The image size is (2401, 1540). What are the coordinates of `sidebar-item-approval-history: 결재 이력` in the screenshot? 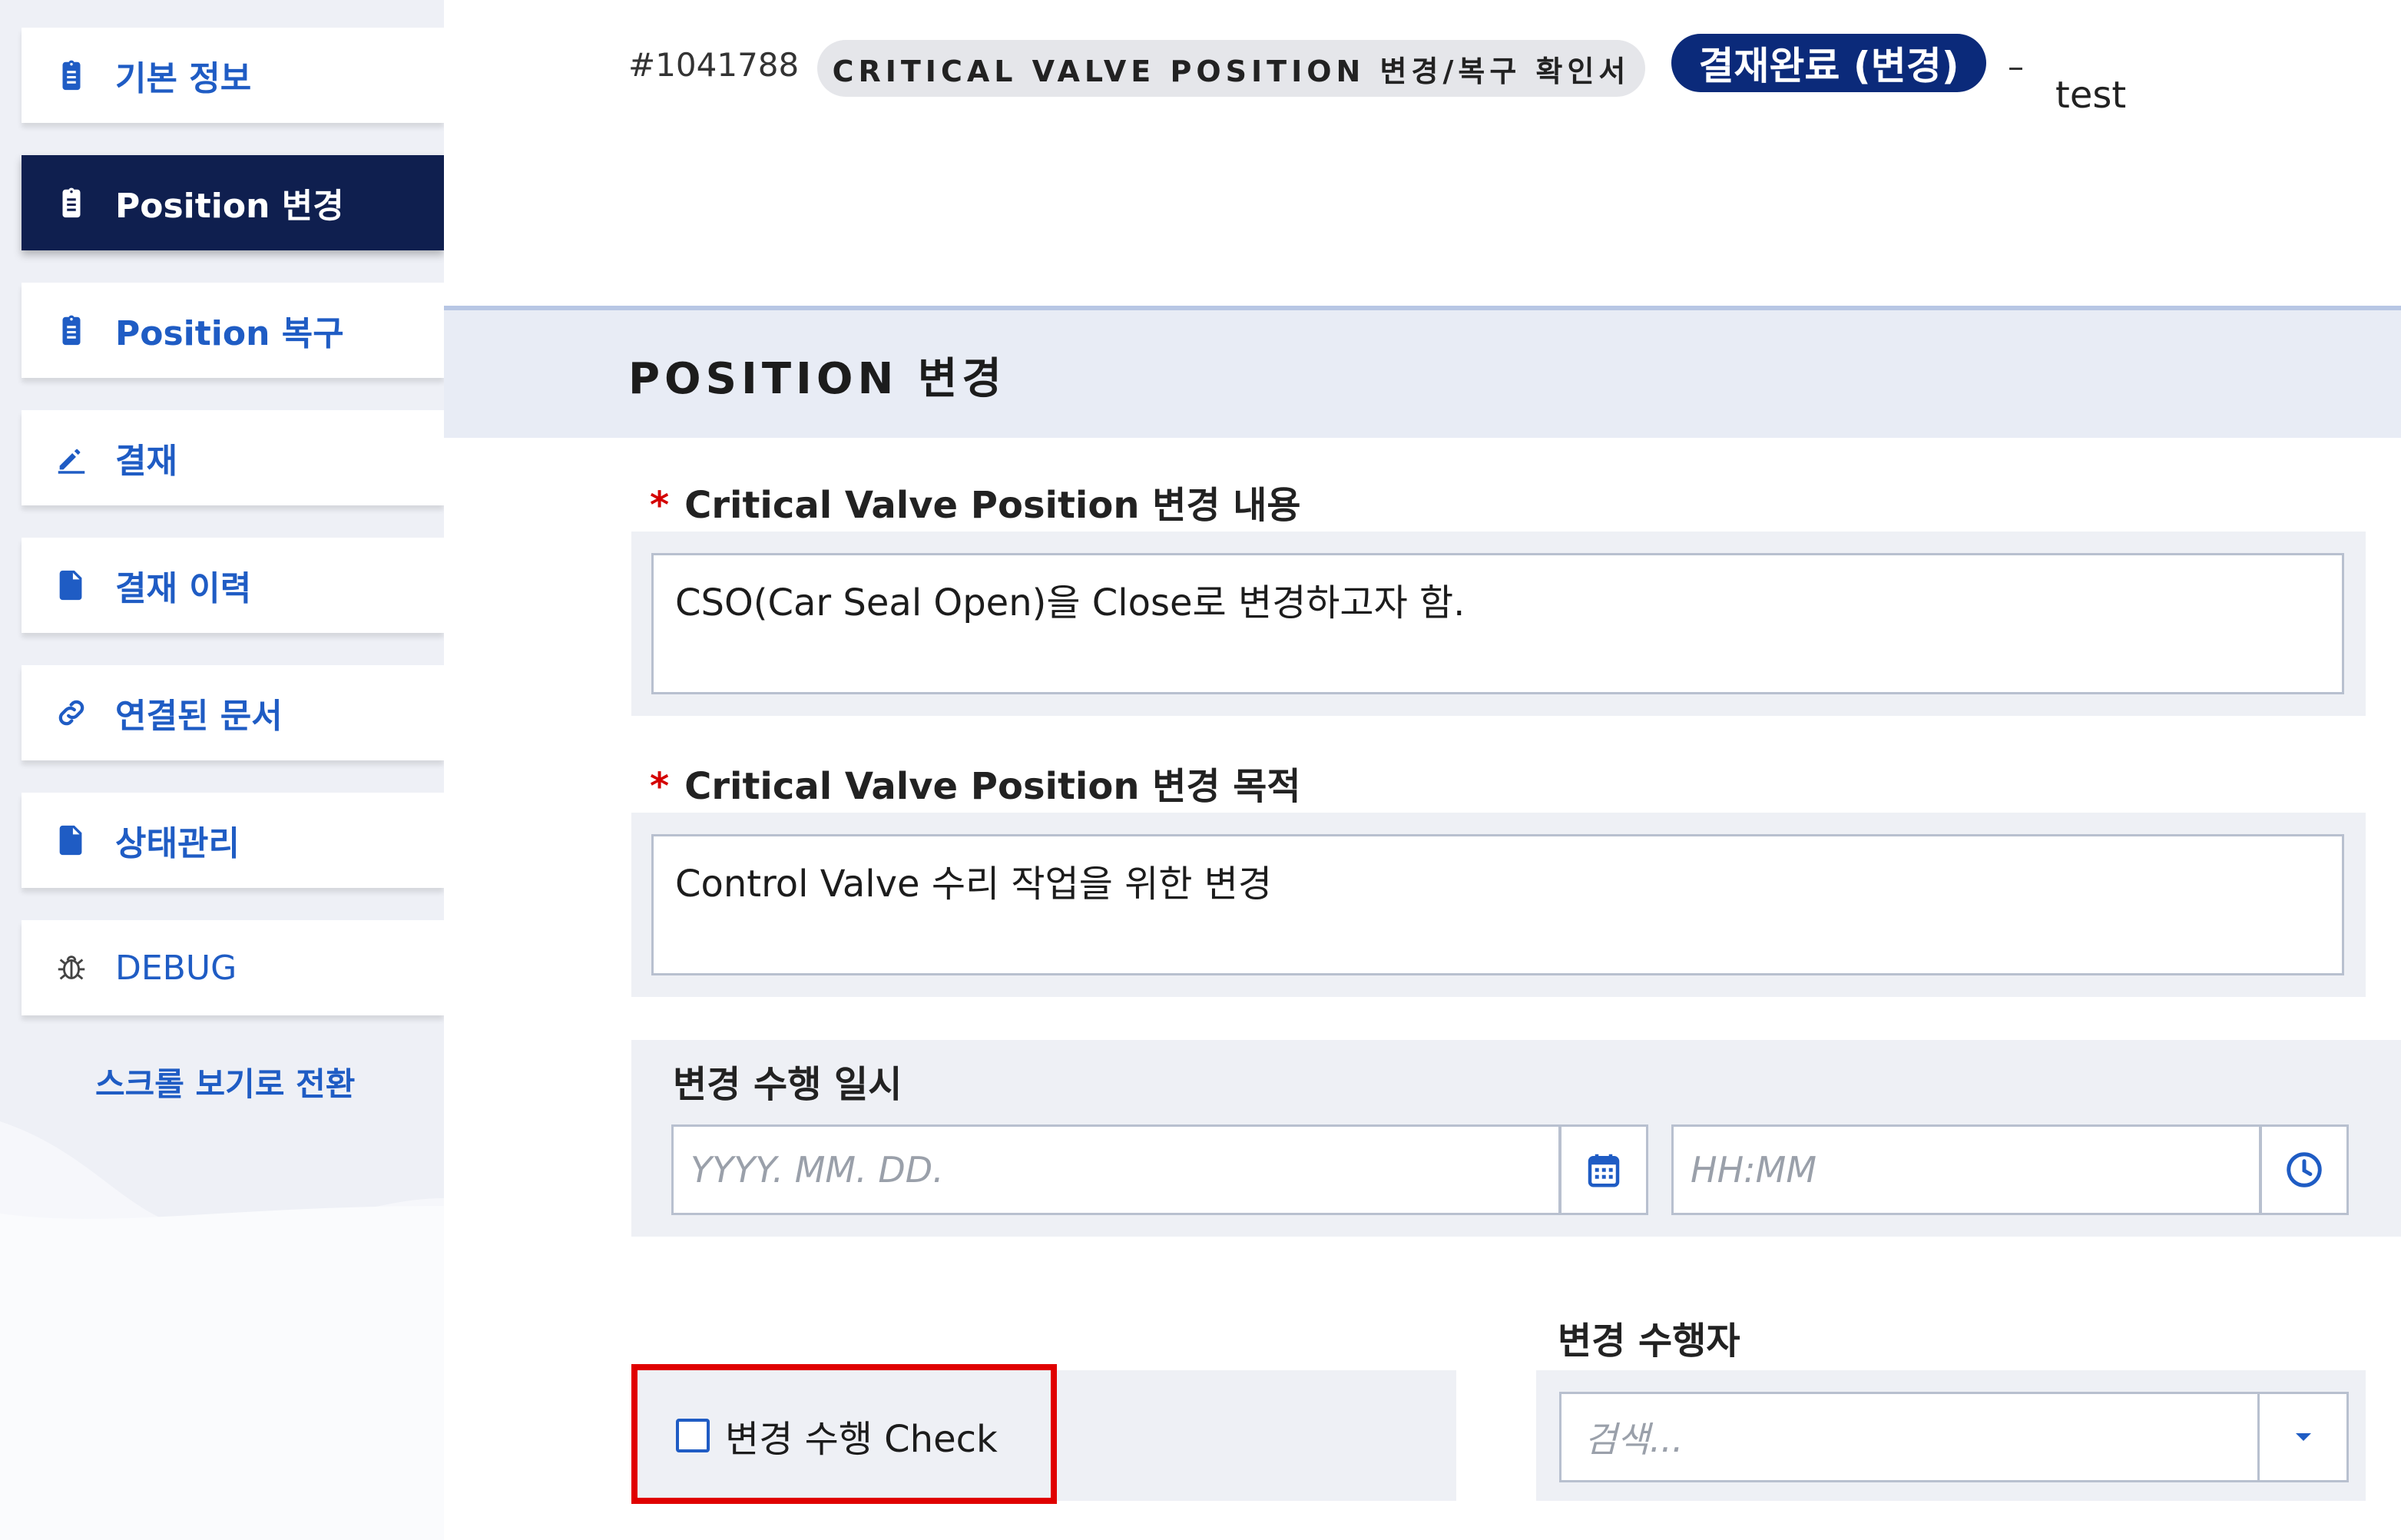 It's located at (233, 585).